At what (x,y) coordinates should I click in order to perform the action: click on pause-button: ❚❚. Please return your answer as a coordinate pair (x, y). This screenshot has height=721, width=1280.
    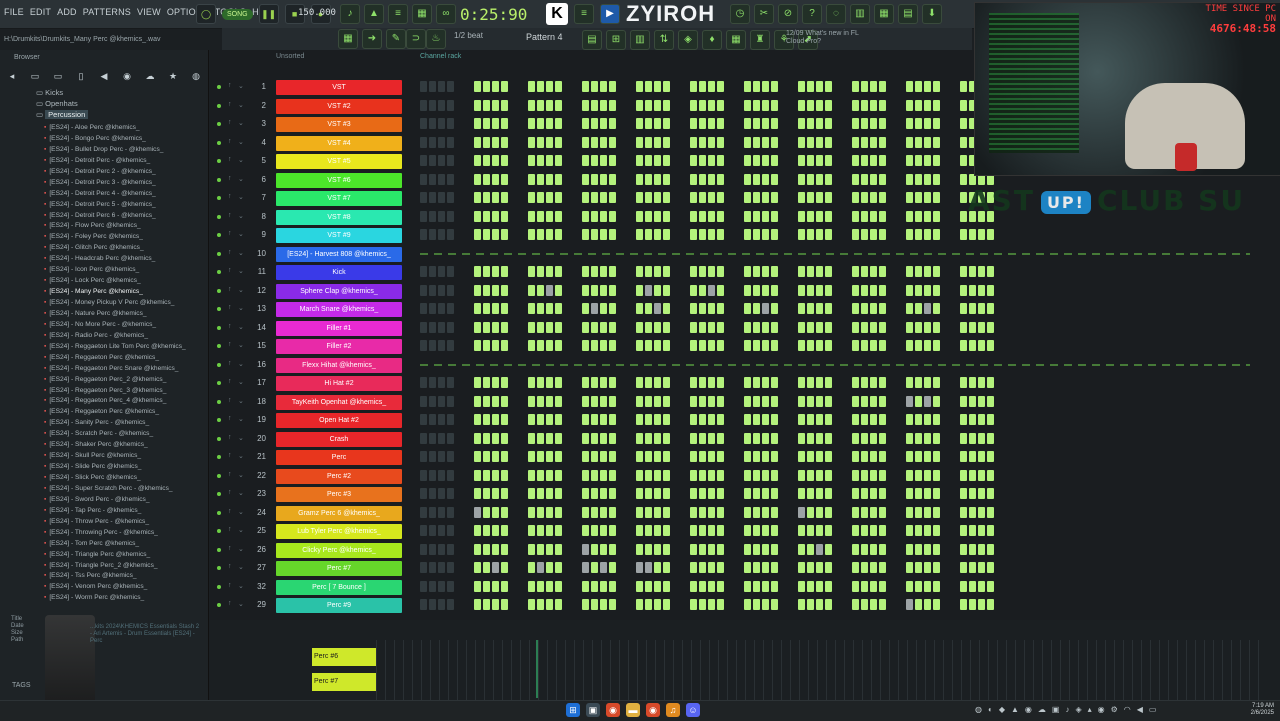
    Looking at the image, I should click on (268, 14).